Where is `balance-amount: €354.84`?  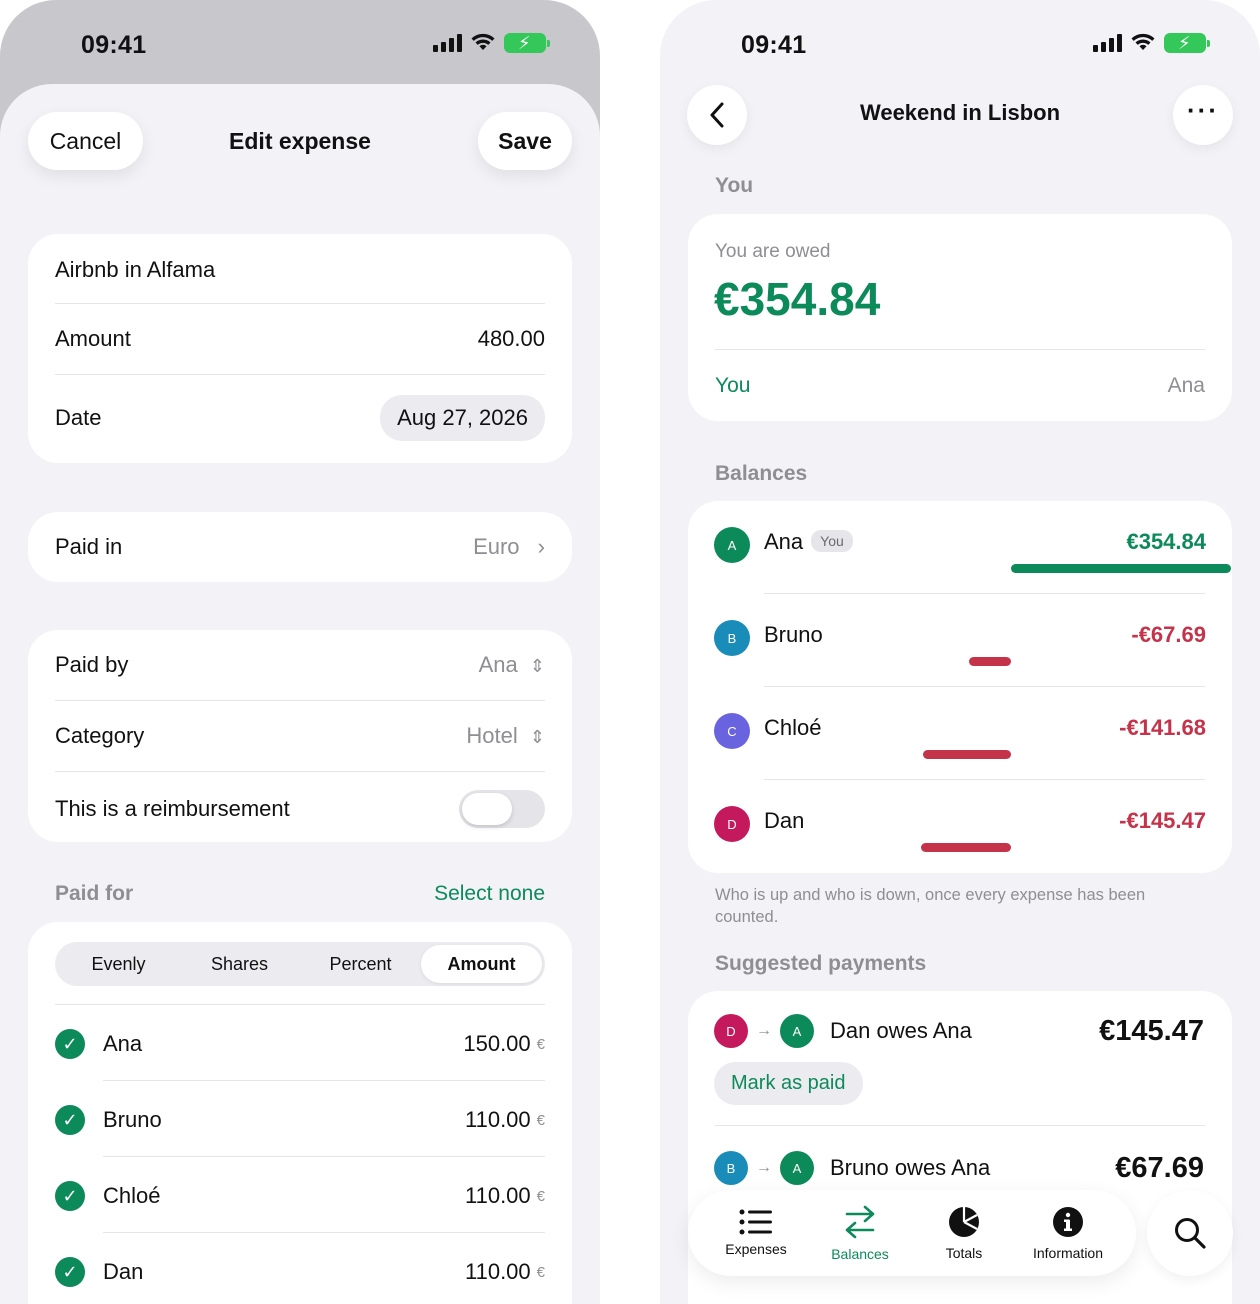
balance-amount: €354.84 is located at coordinates (1166, 541).